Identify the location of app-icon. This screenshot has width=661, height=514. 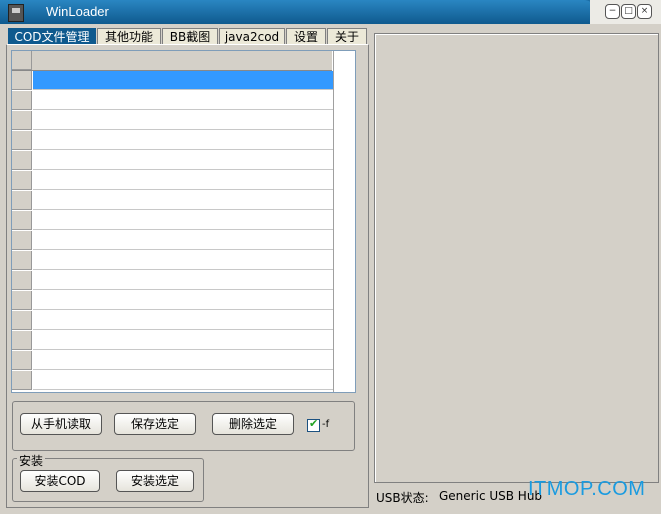
(16, 13).